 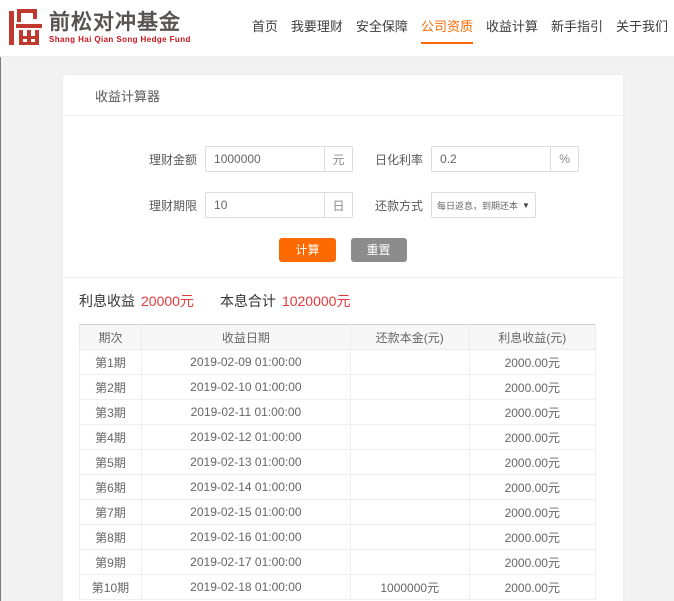 What do you see at coordinates (107, 301) in the screenshot?
I see `interest-label: 利息收益` at bounding box center [107, 301].